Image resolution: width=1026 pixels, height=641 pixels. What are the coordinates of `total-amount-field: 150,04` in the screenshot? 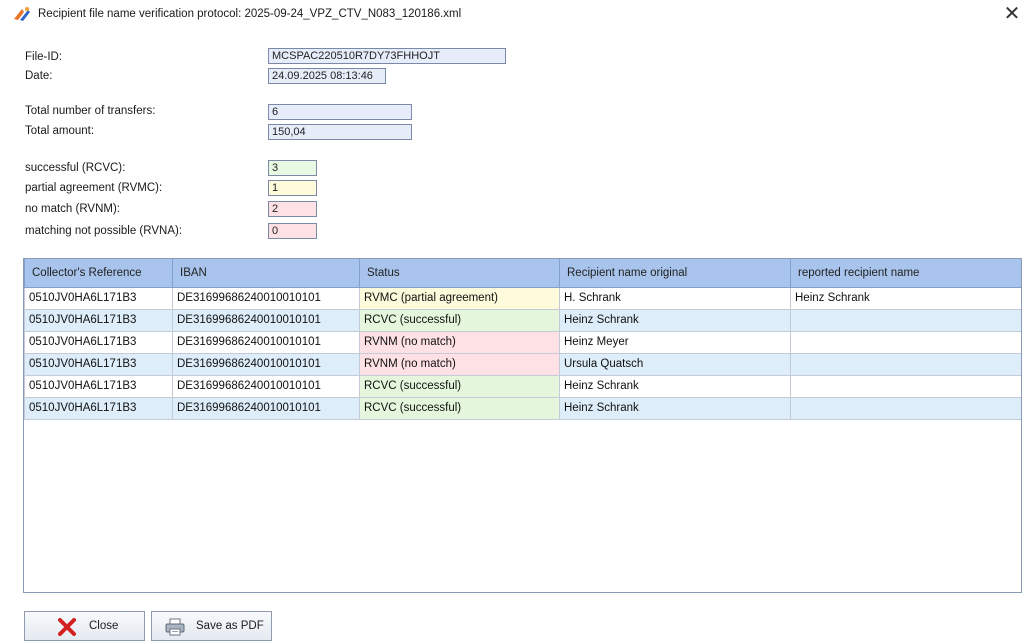 It's located at (340, 132).